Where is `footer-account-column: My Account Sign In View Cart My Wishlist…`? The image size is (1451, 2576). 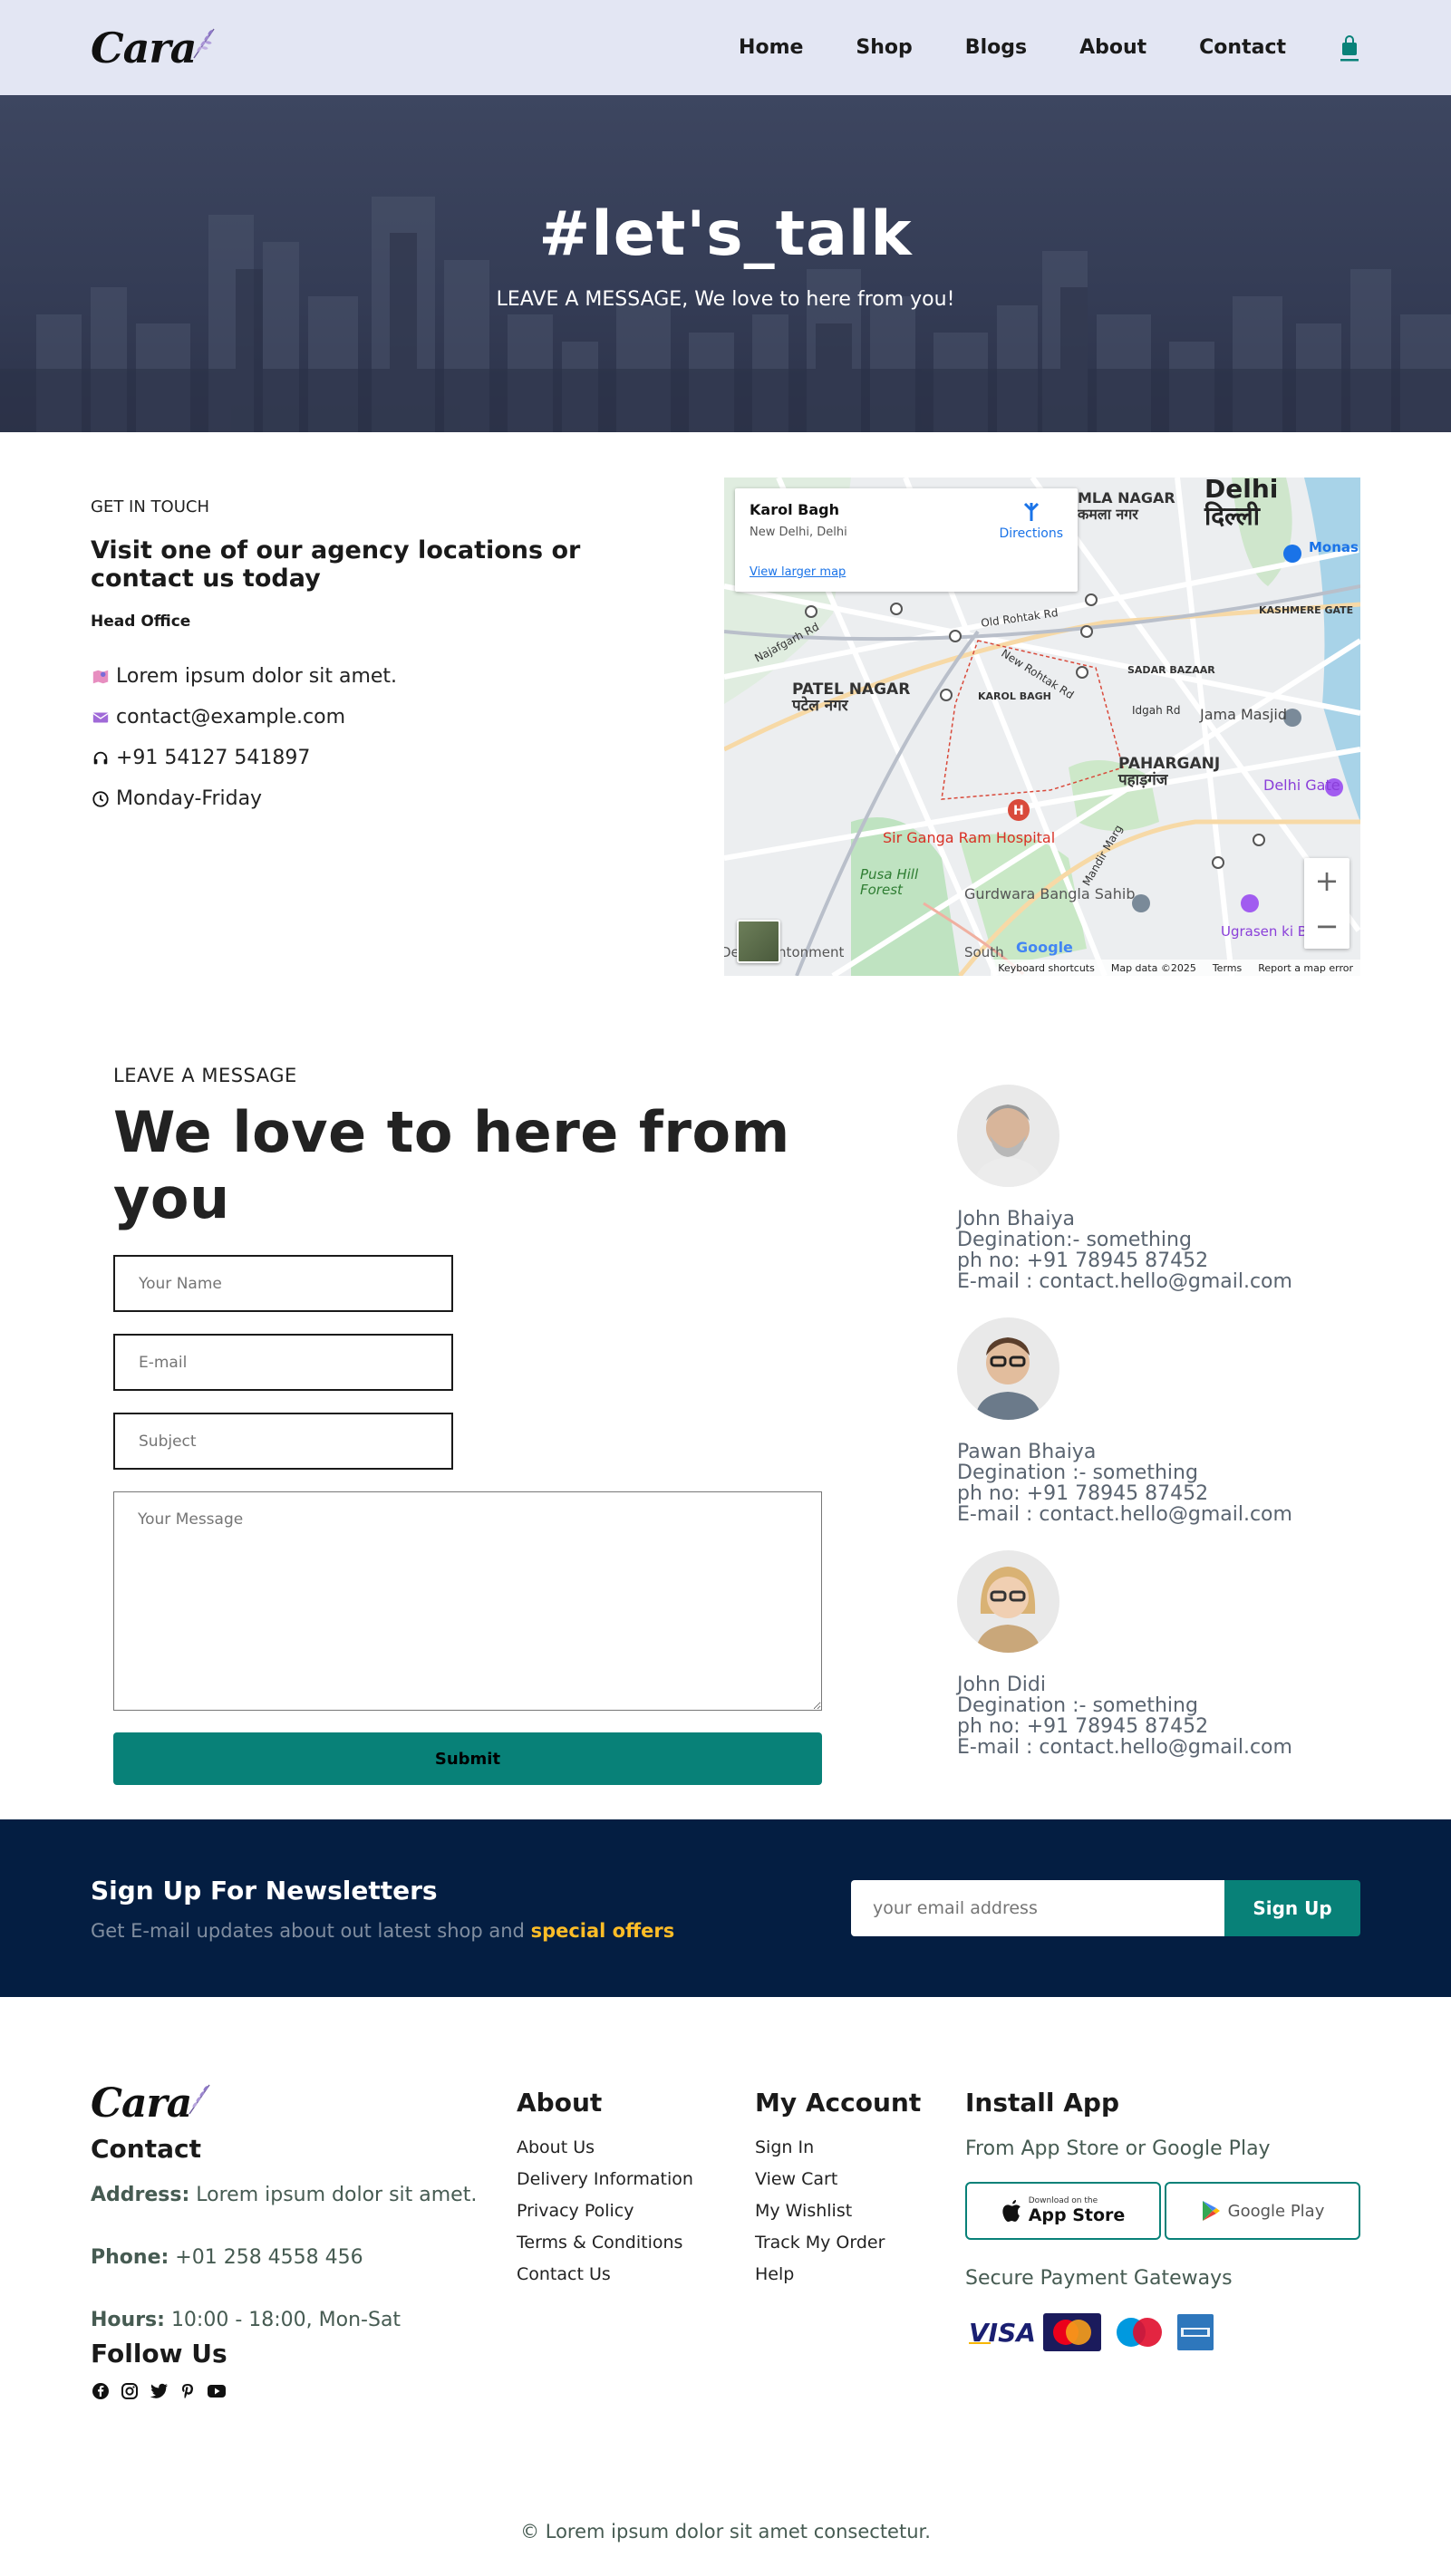 footer-account-column: My Account Sign In View Cart My Wishlist… is located at coordinates (860, 2240).